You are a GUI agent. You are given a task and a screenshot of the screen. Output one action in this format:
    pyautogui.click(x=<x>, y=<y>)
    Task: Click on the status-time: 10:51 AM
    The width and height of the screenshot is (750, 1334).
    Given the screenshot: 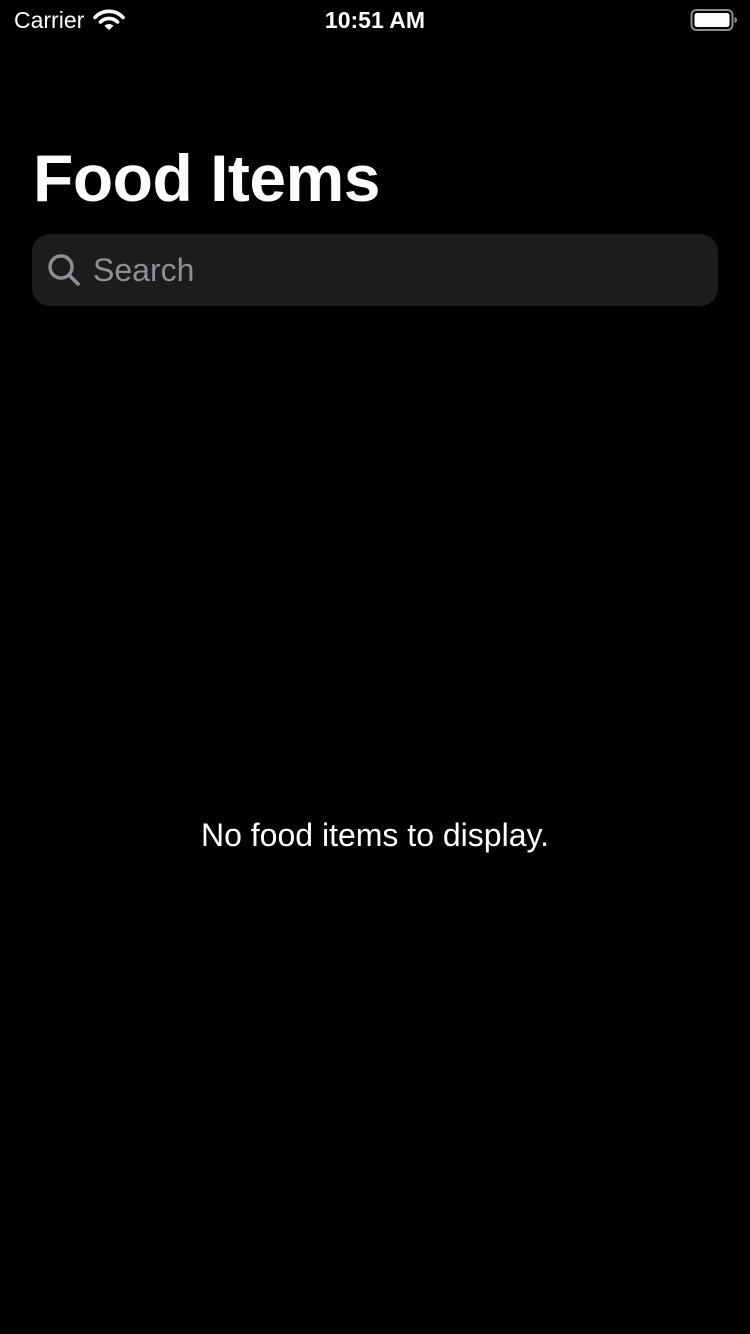 What is the action you would take?
    pyautogui.click(x=375, y=20)
    